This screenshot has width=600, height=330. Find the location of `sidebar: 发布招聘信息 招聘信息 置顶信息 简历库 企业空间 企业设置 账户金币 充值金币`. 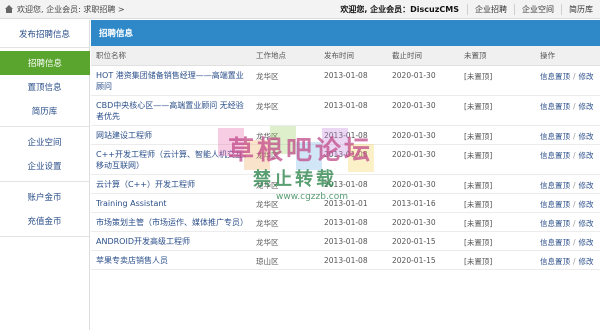

sidebar: 发布招聘信息 招聘信息 置顶信息 简历库 企业空间 企业设置 账户金币 充值金币 is located at coordinates (45, 175).